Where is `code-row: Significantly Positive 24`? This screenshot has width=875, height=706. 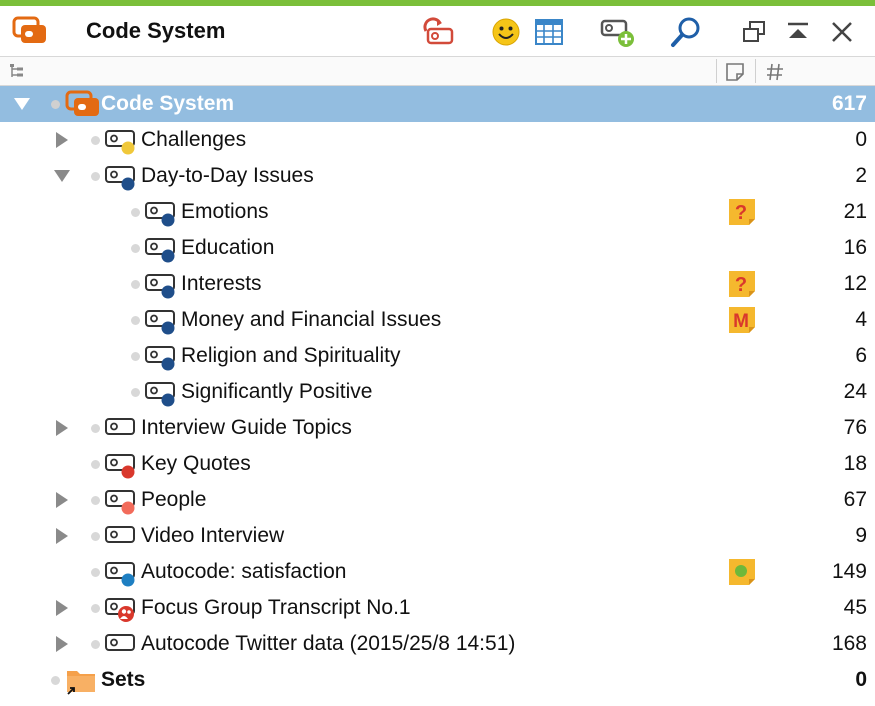
code-row: Significantly Positive 24 is located at coordinates (437, 392).